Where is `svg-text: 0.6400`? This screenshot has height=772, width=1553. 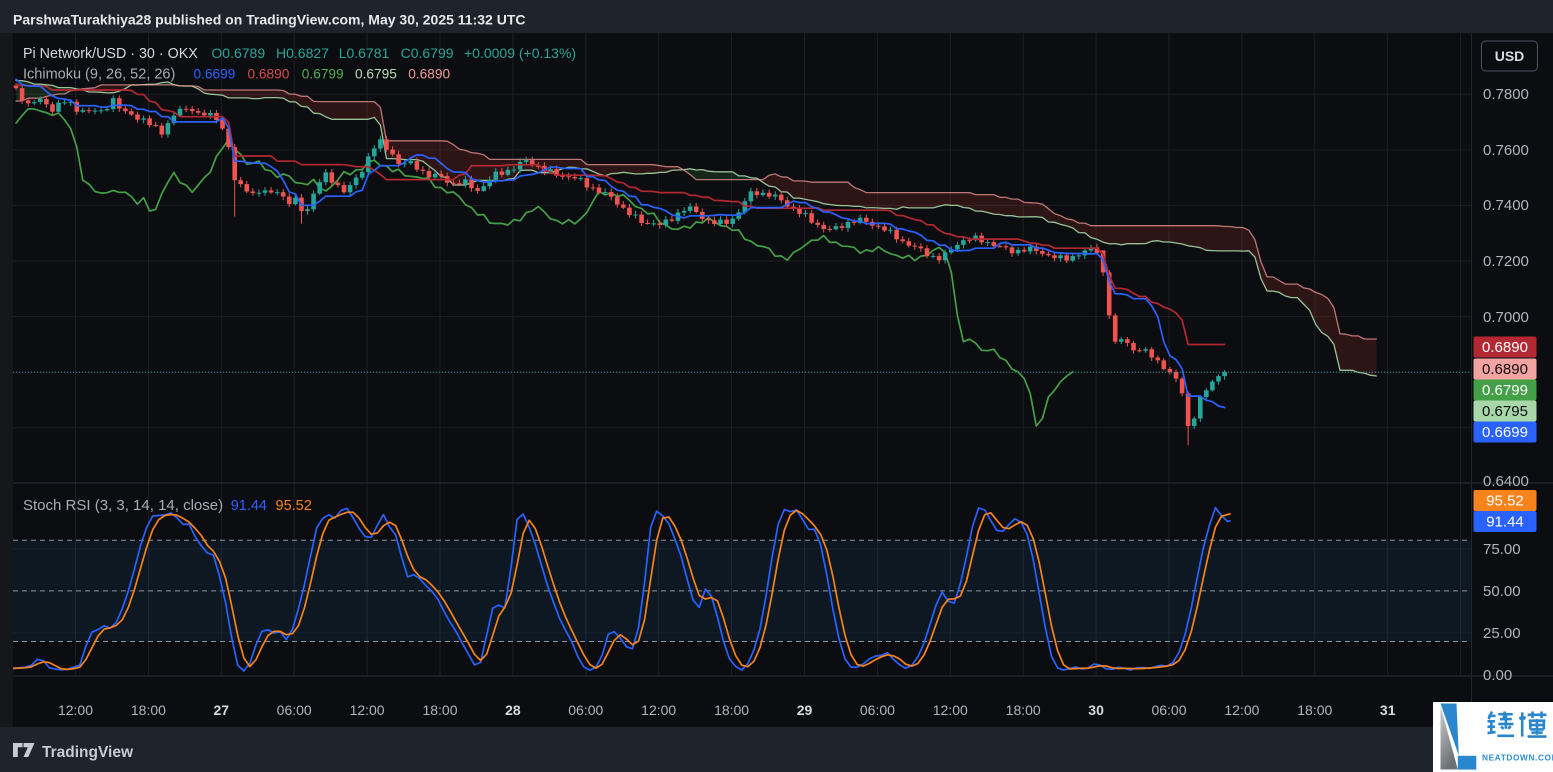 svg-text: 0.6400 is located at coordinates (1506, 481).